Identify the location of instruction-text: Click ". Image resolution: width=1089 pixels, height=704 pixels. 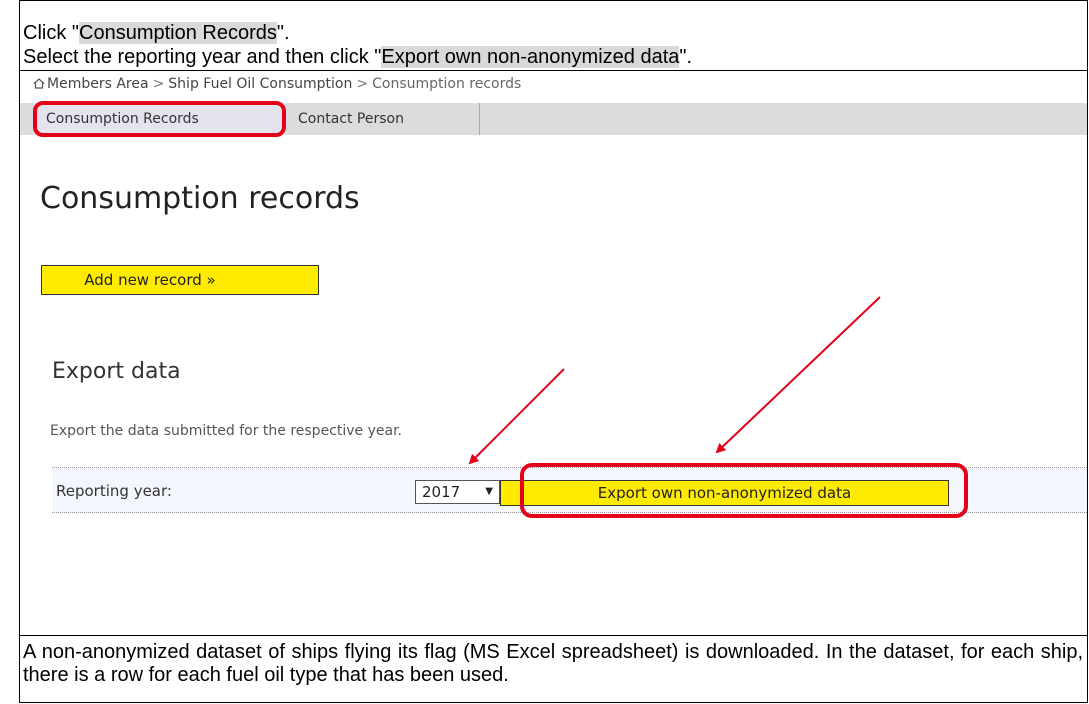
(51, 33).